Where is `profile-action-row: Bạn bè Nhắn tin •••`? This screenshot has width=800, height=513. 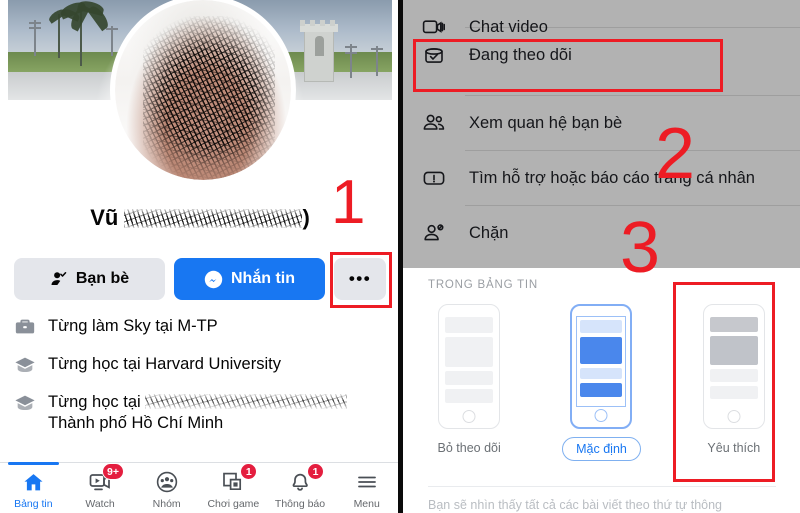 profile-action-row: Bạn bè Nhắn tin ••• is located at coordinates (200, 279).